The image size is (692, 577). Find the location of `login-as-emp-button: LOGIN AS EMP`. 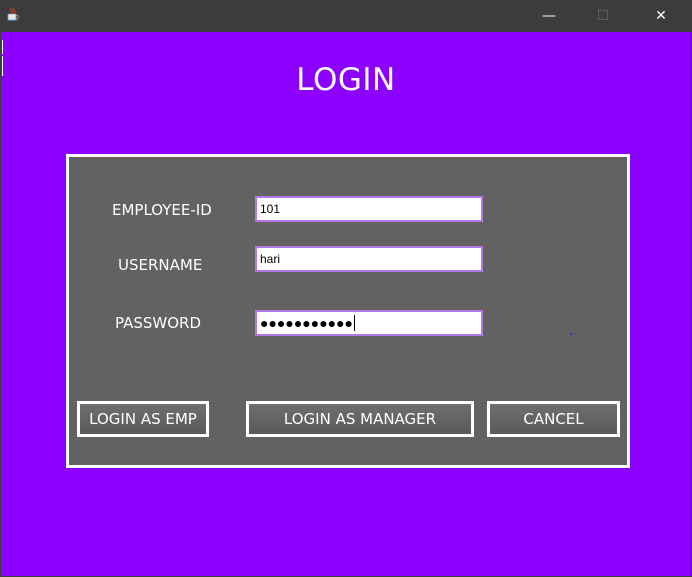

login-as-emp-button: LOGIN AS EMP is located at coordinates (143, 419).